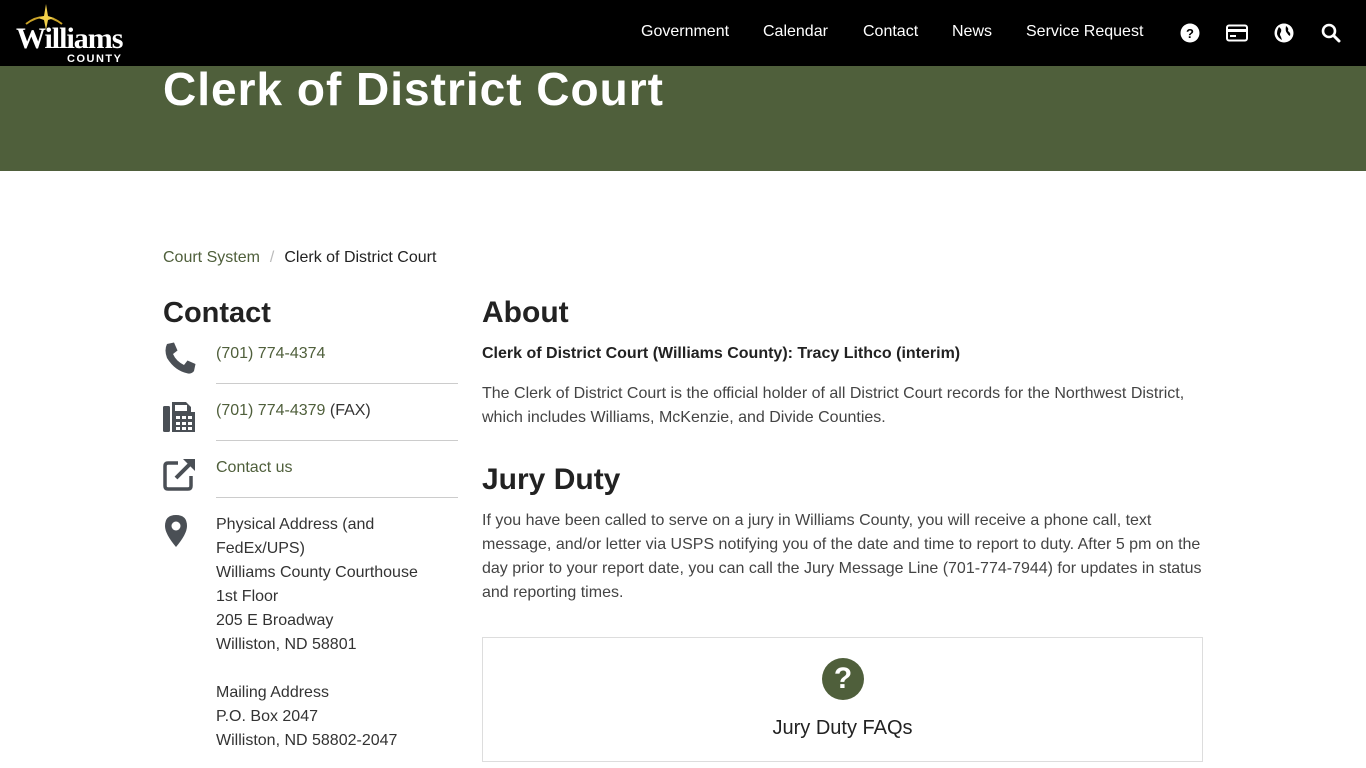 The width and height of the screenshot is (1366, 768). I want to click on question-circle-icon: ?, so click(843, 679).